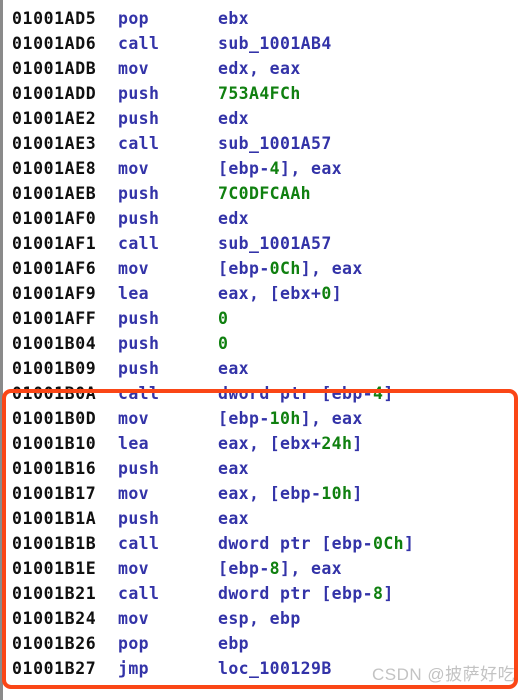  I want to click on instruction-operands: 7C0DFCAAh, so click(264, 193).